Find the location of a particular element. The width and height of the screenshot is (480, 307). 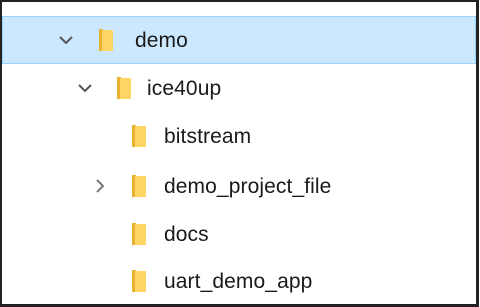

tree-item-label: docs is located at coordinates (186, 234).